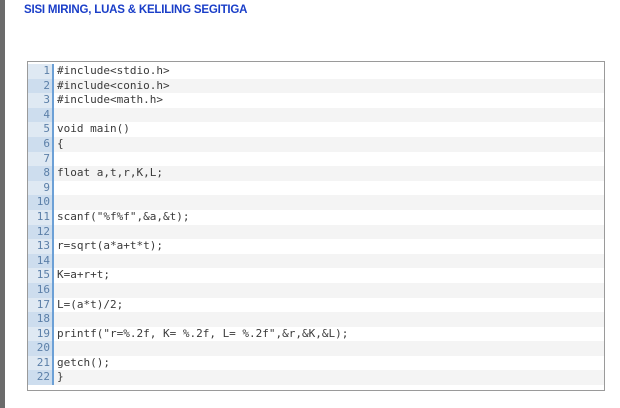 The width and height of the screenshot is (620, 408). I want to click on code-line: 15 K=a+r+t;, so click(316, 275).